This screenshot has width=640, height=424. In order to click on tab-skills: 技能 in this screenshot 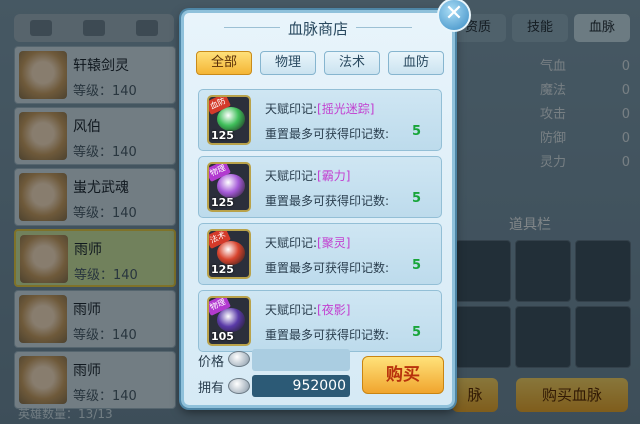, I will do `click(540, 28)`.